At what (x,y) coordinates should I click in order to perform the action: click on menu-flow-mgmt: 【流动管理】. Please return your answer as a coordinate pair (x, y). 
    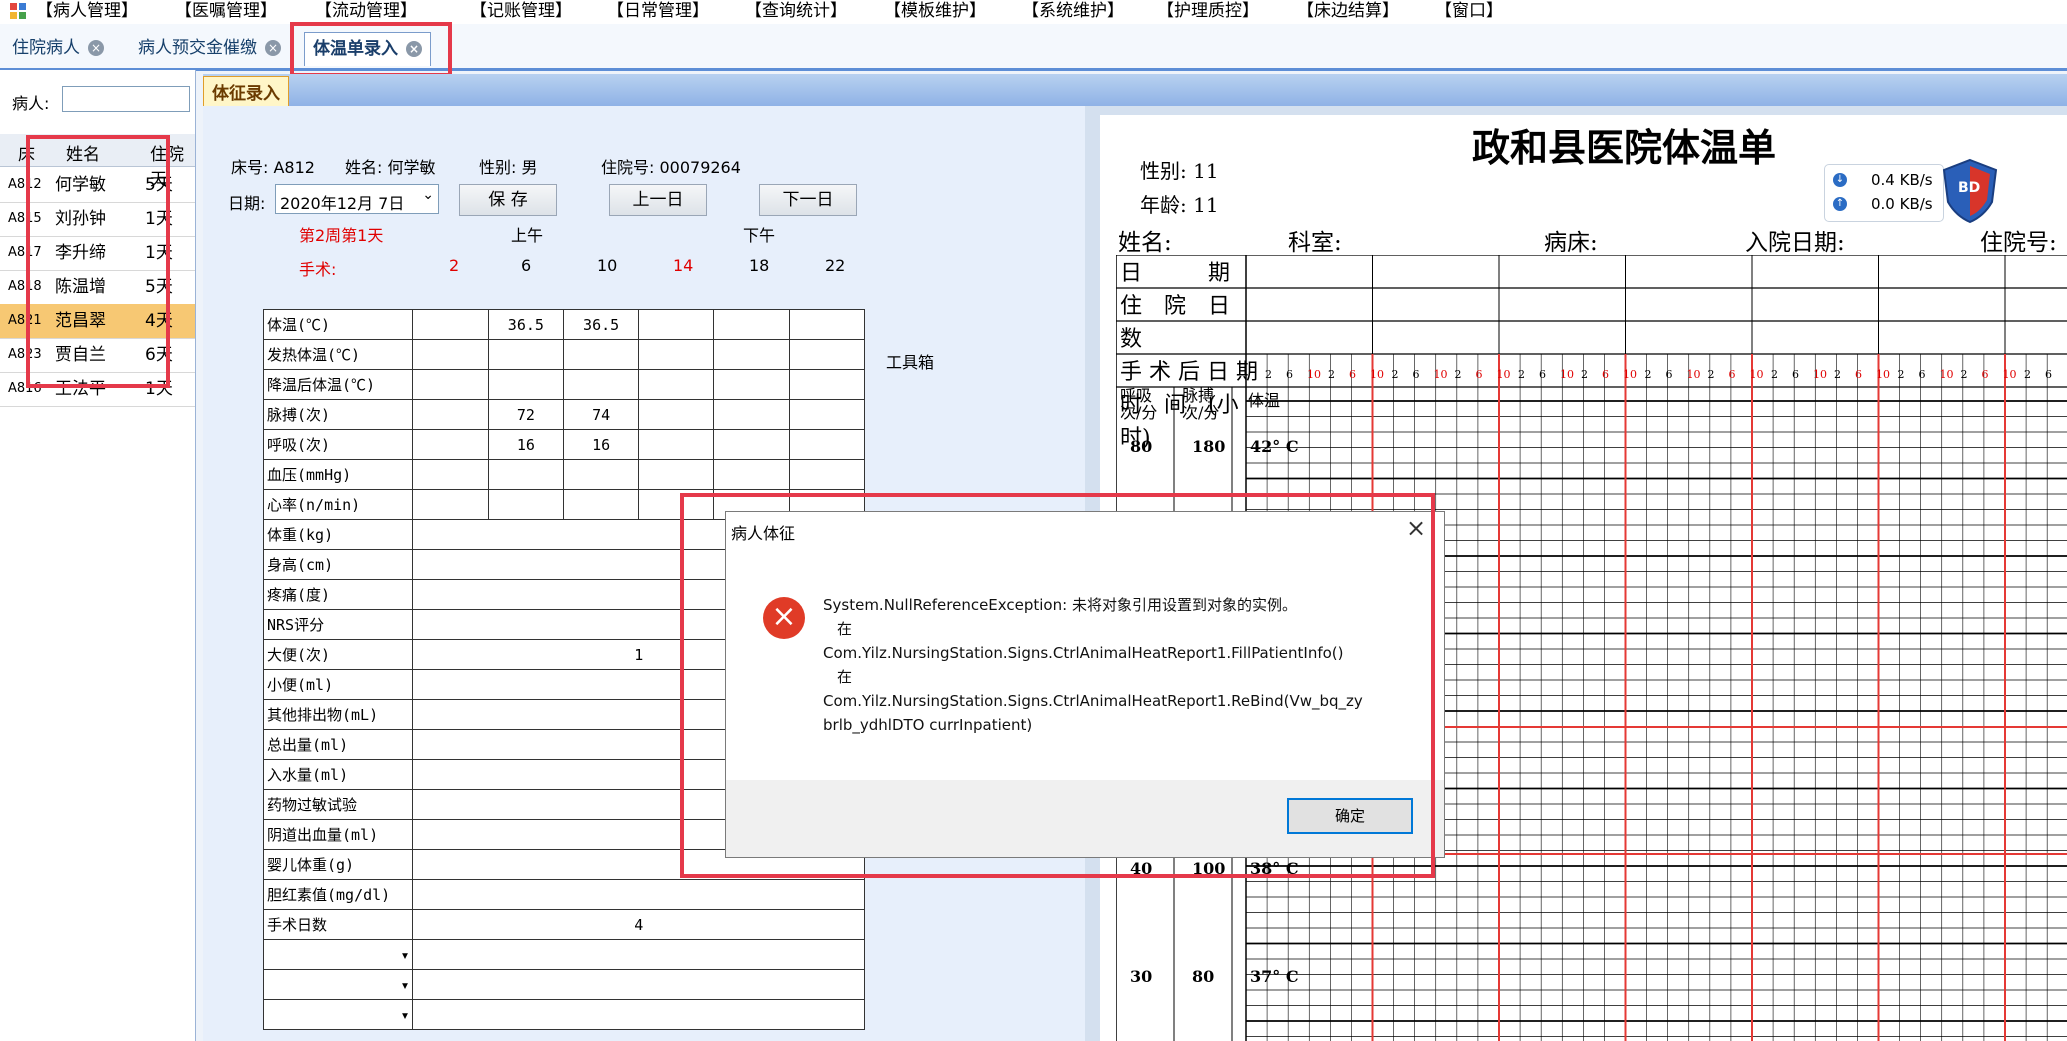
    Looking at the image, I should click on (366, 12).